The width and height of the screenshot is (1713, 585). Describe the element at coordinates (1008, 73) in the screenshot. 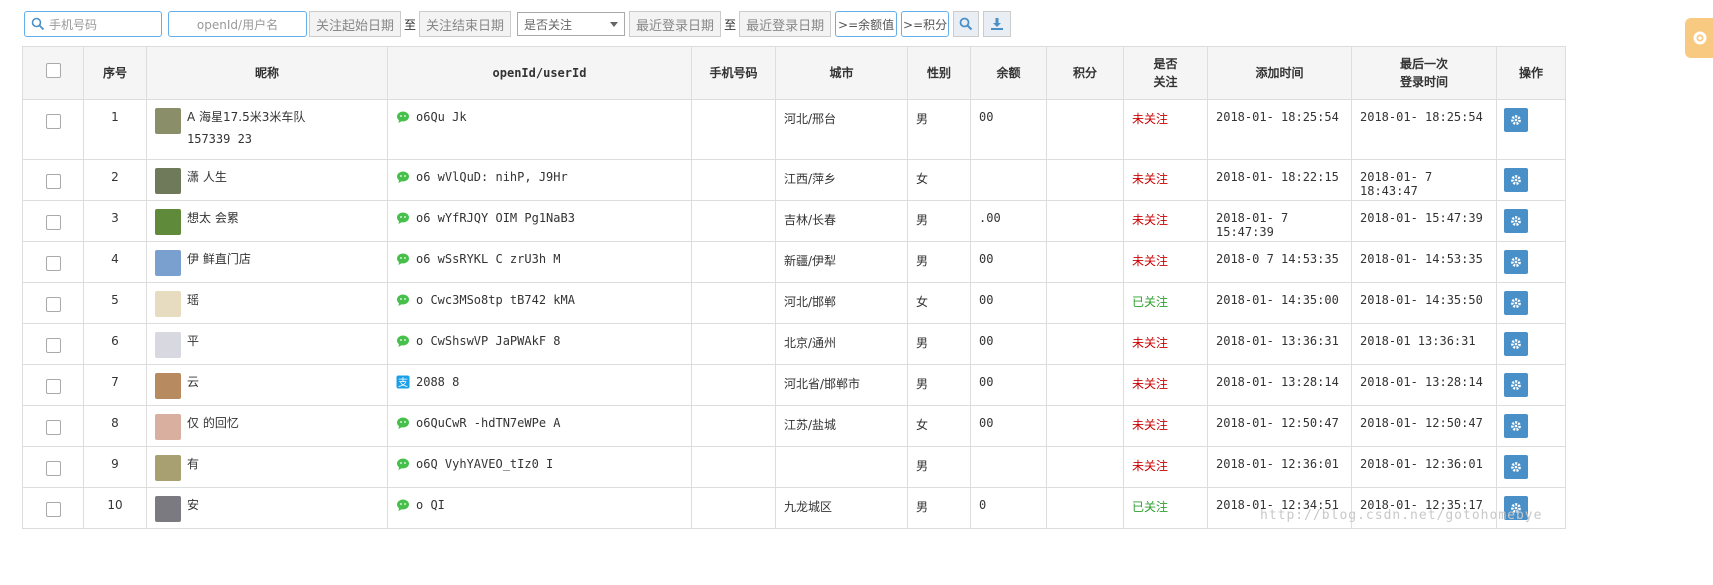

I see `header-balance: 余额` at that location.